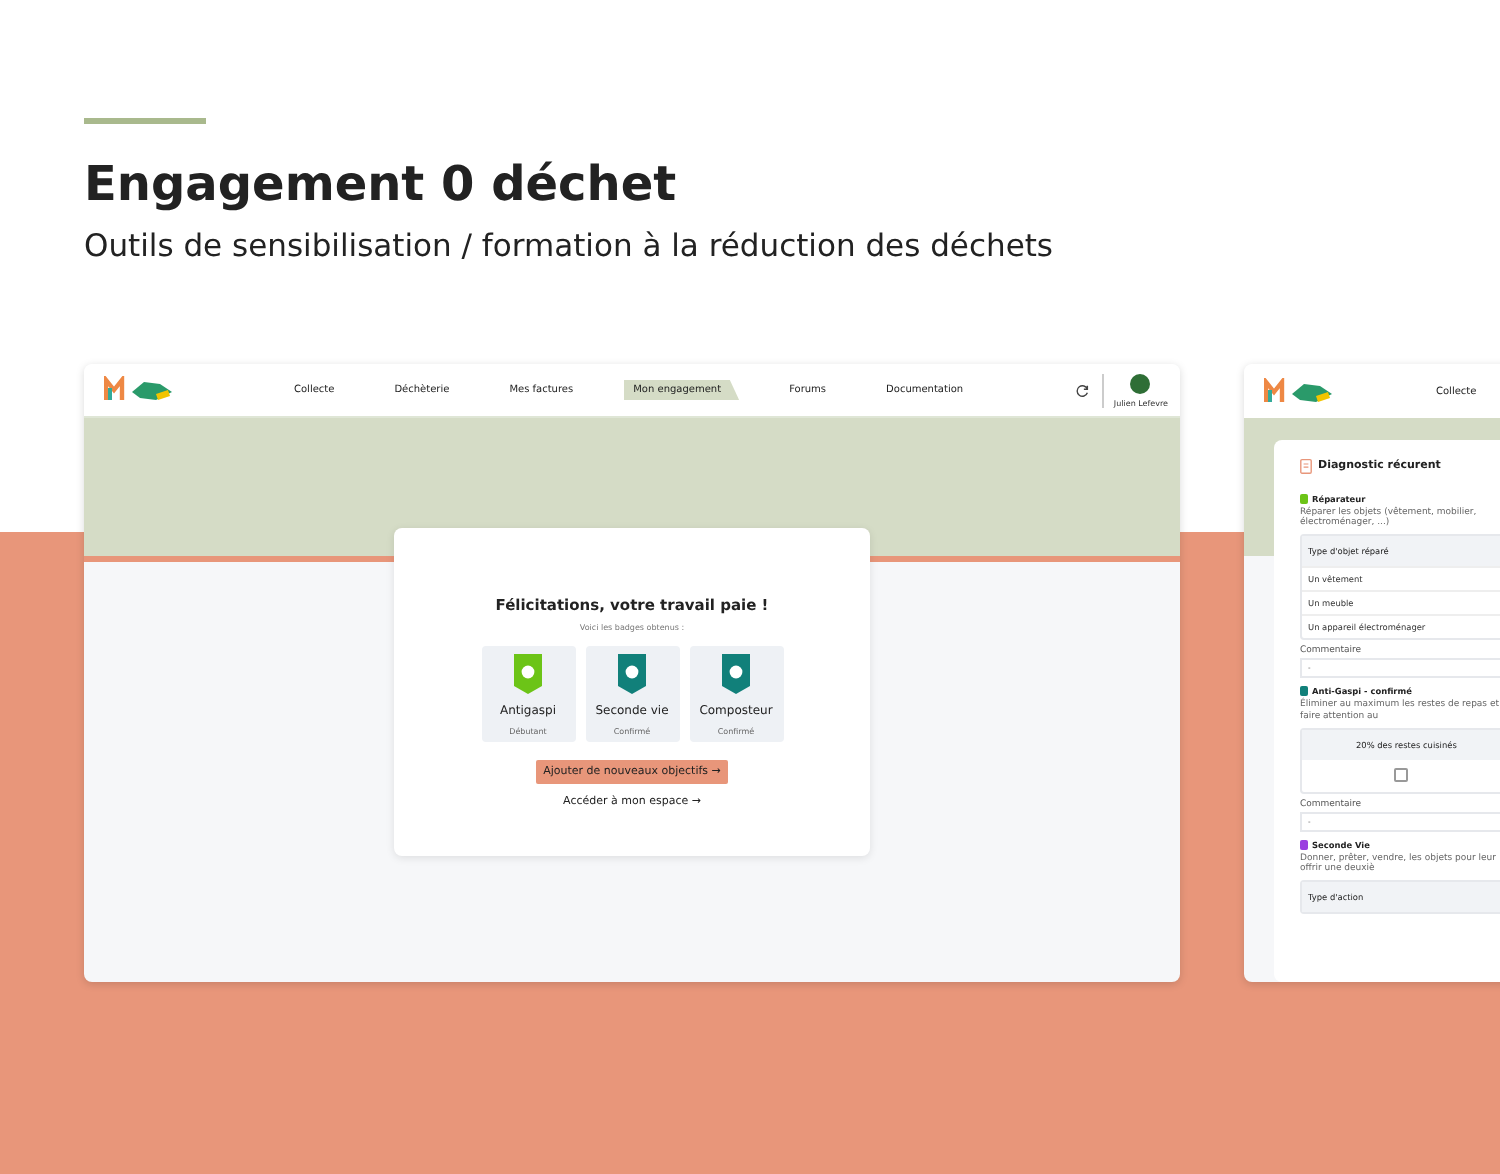 The image size is (1500, 1174). What do you see at coordinates (1306, 466) in the screenshot?
I see `clipboard-icon` at bounding box center [1306, 466].